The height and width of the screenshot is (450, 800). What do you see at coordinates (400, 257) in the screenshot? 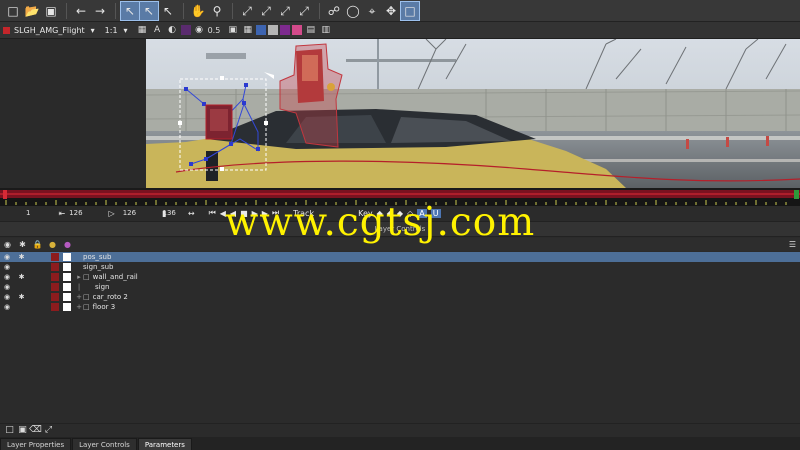
I see `layer-row: ◉ ✱ pos_sub` at bounding box center [400, 257].